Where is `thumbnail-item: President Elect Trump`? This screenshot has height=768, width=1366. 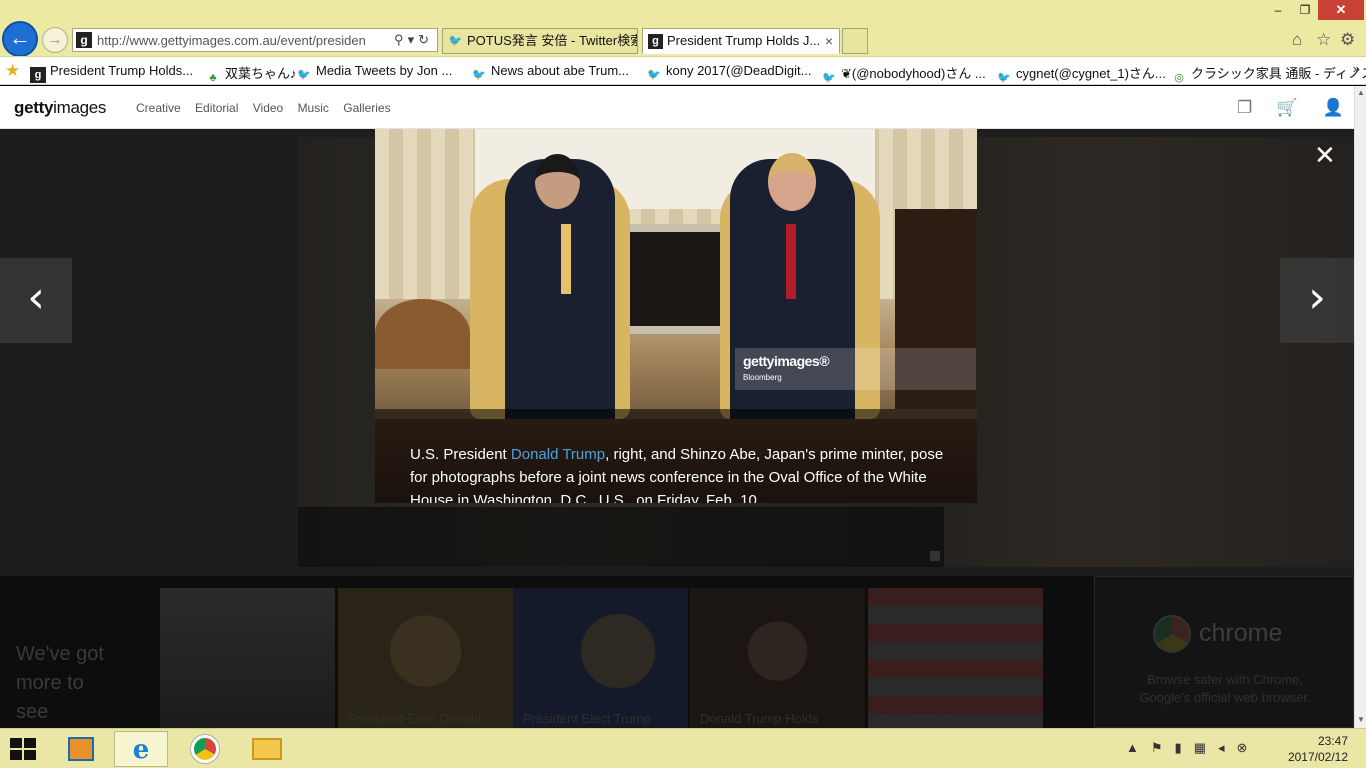 thumbnail-item: President Elect Trump is located at coordinates (600, 658).